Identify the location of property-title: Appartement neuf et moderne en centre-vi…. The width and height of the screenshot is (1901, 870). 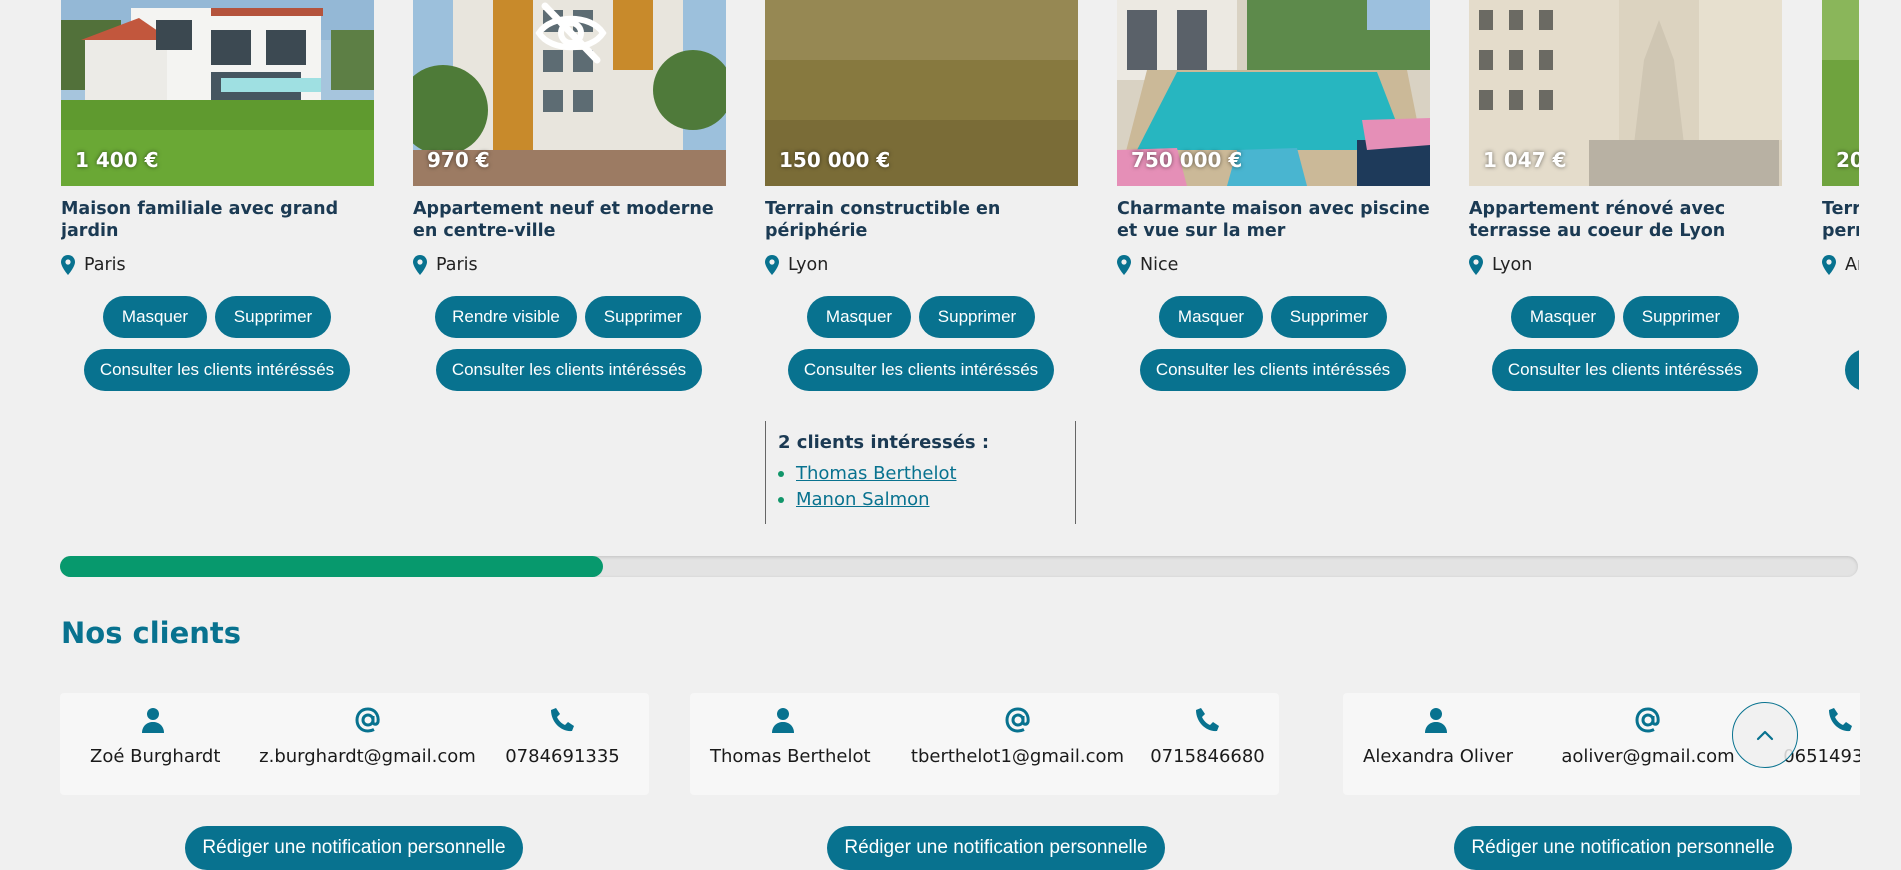
(563, 220).